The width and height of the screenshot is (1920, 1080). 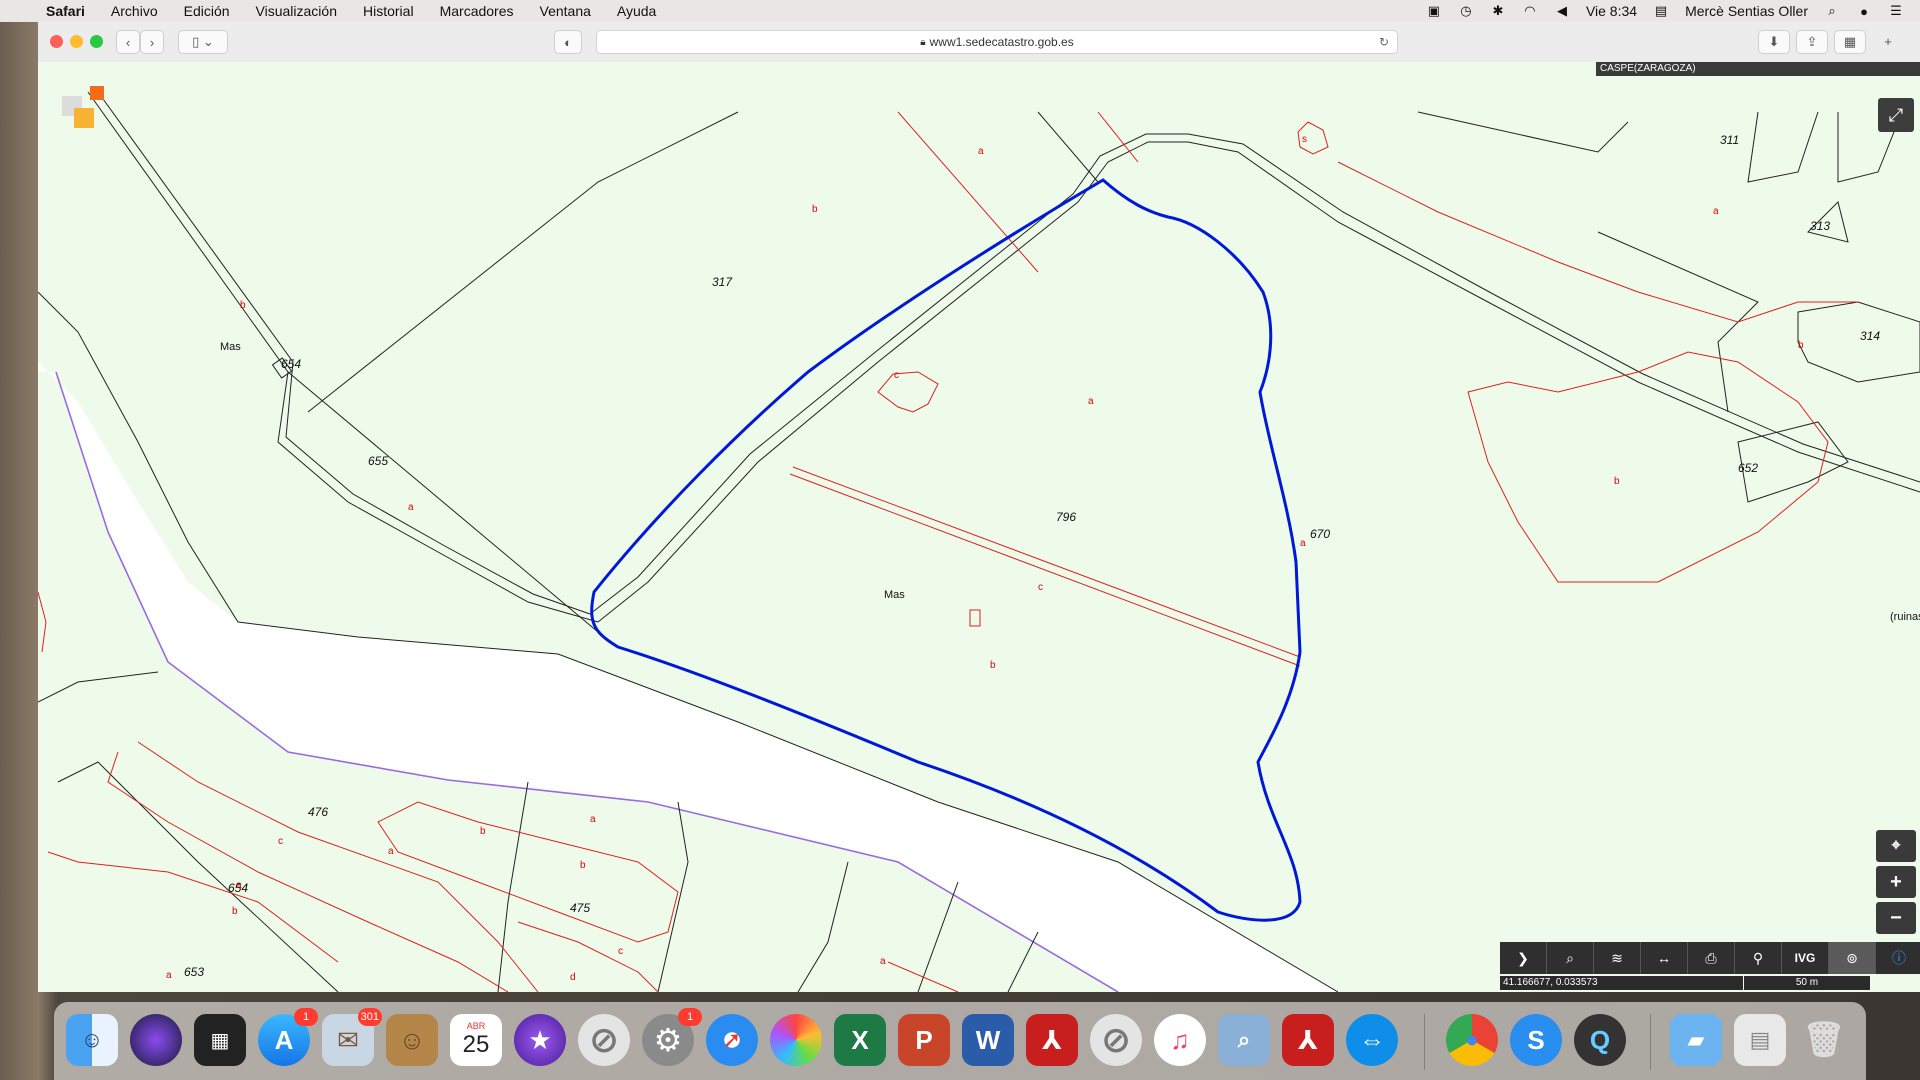 I want to click on word-icon: W, so click(x=988, y=1040).